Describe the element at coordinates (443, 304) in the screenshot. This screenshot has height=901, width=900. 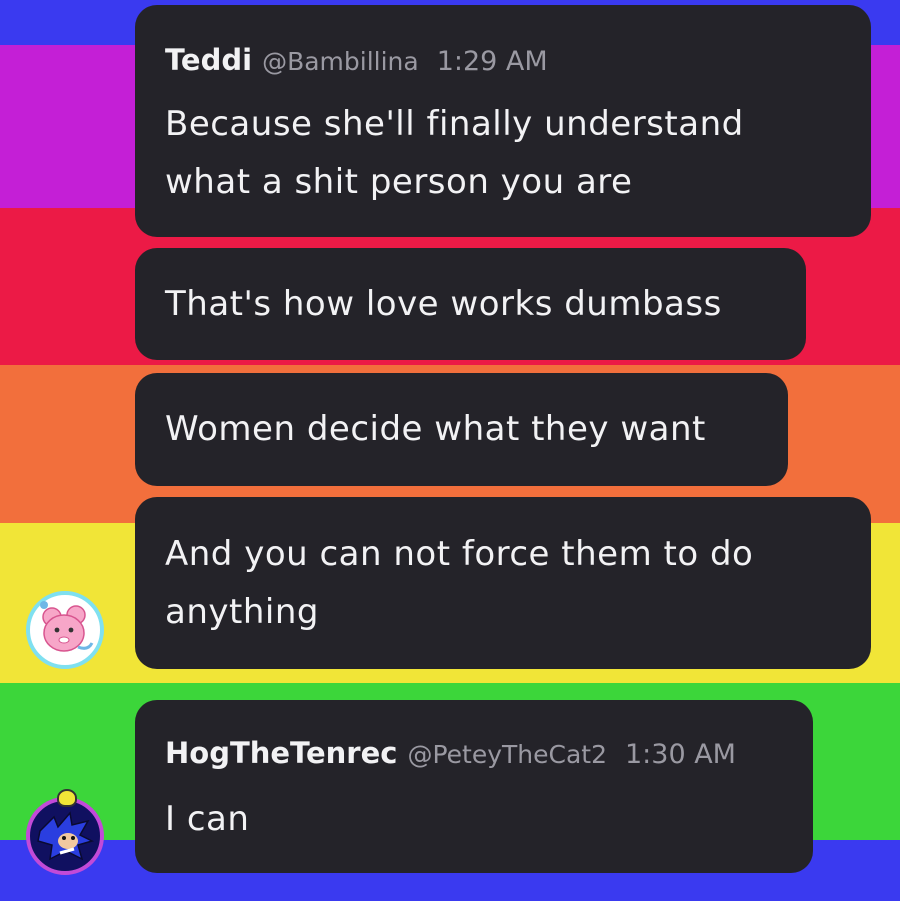
I see `message-text: That's how love works dumbass` at that location.